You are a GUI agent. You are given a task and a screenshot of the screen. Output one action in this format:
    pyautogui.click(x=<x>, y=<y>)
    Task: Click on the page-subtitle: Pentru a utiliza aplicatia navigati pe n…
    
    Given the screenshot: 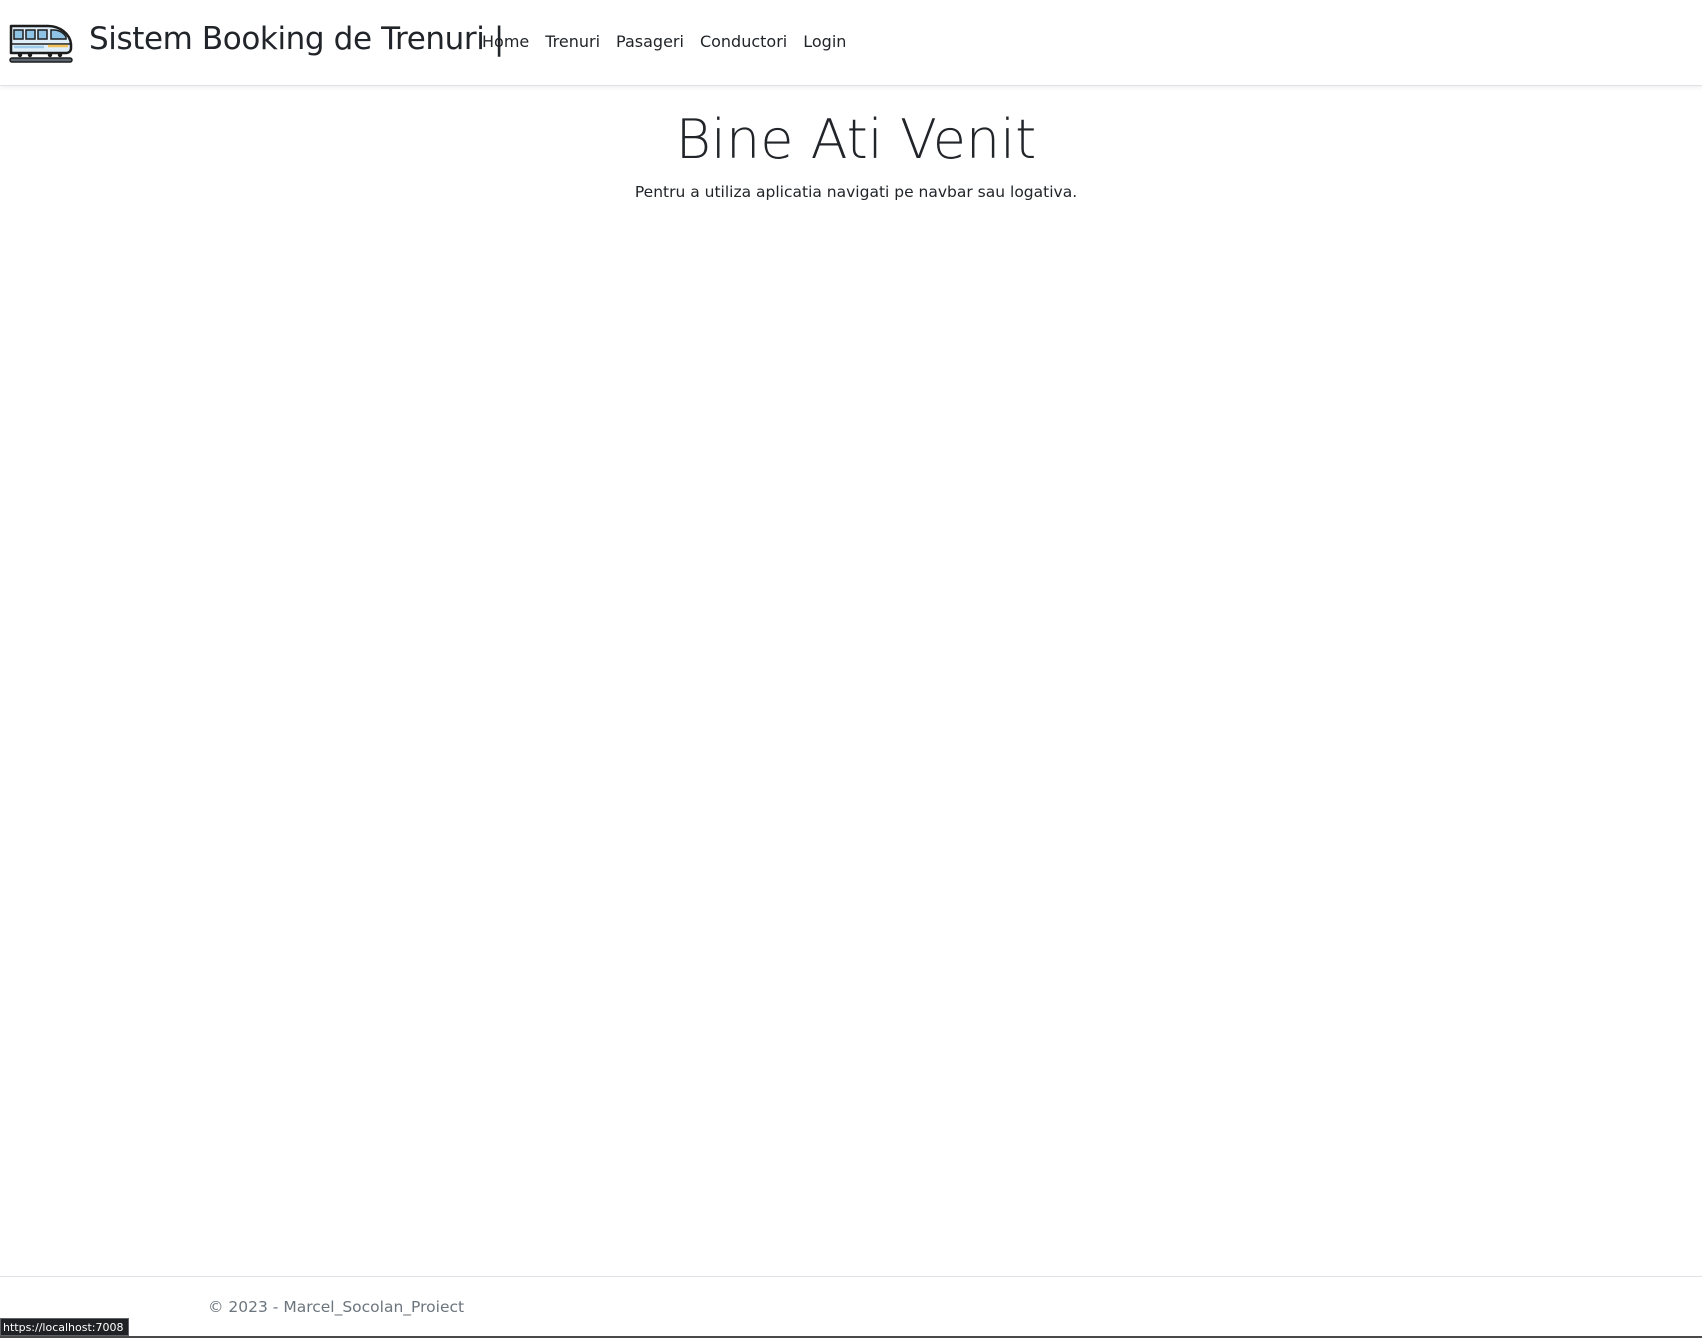 What is the action you would take?
    pyautogui.click(x=856, y=192)
    